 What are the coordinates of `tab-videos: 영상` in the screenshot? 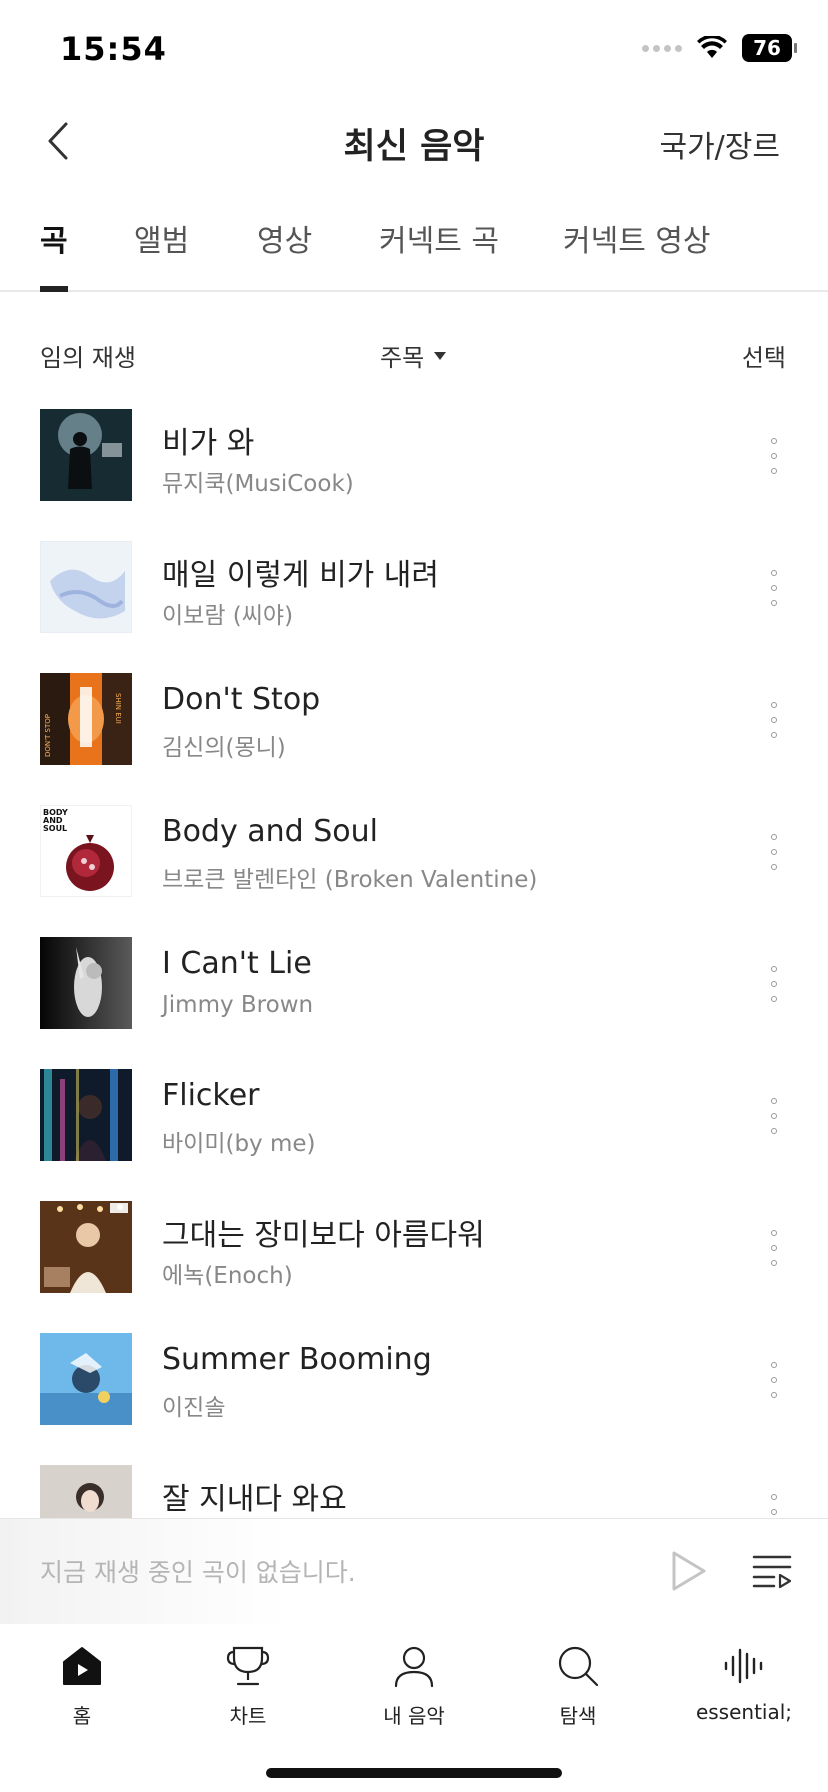 It's located at (284, 253).